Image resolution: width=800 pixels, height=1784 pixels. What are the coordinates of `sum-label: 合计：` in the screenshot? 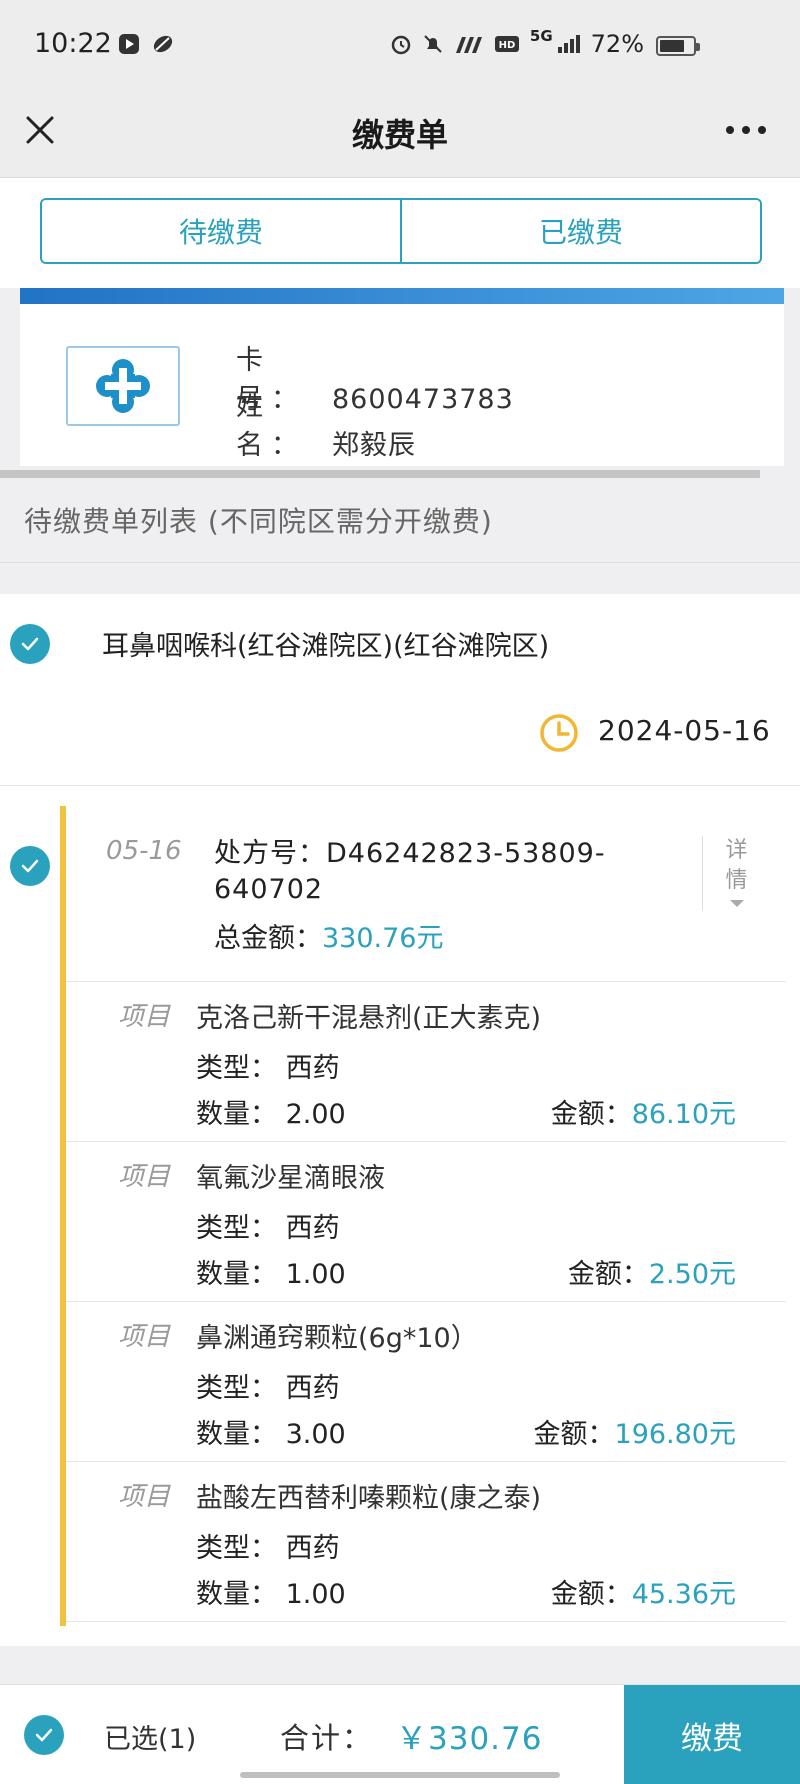 It's located at (327, 1738).